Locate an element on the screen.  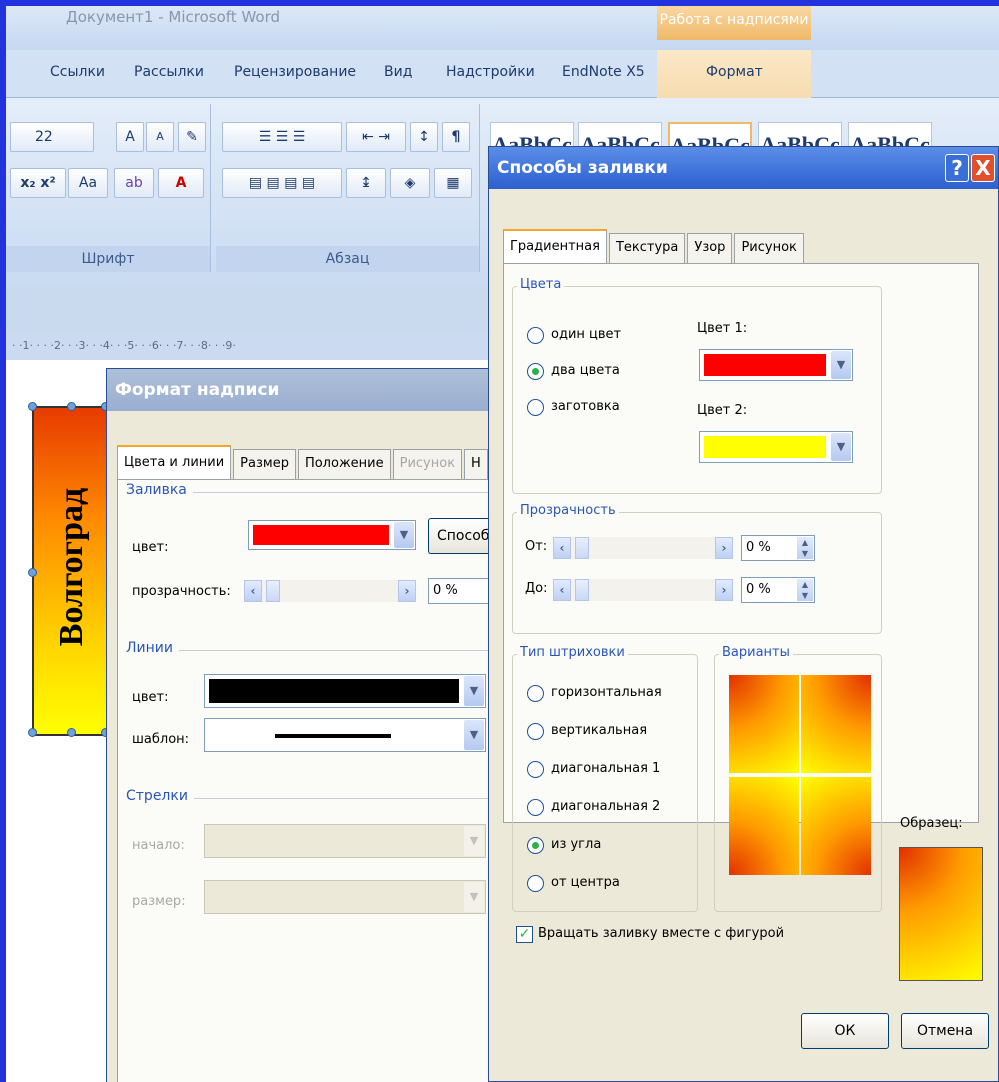
align-buttons: ▤ ▤ ▤ ▤ is located at coordinates (282, 183).